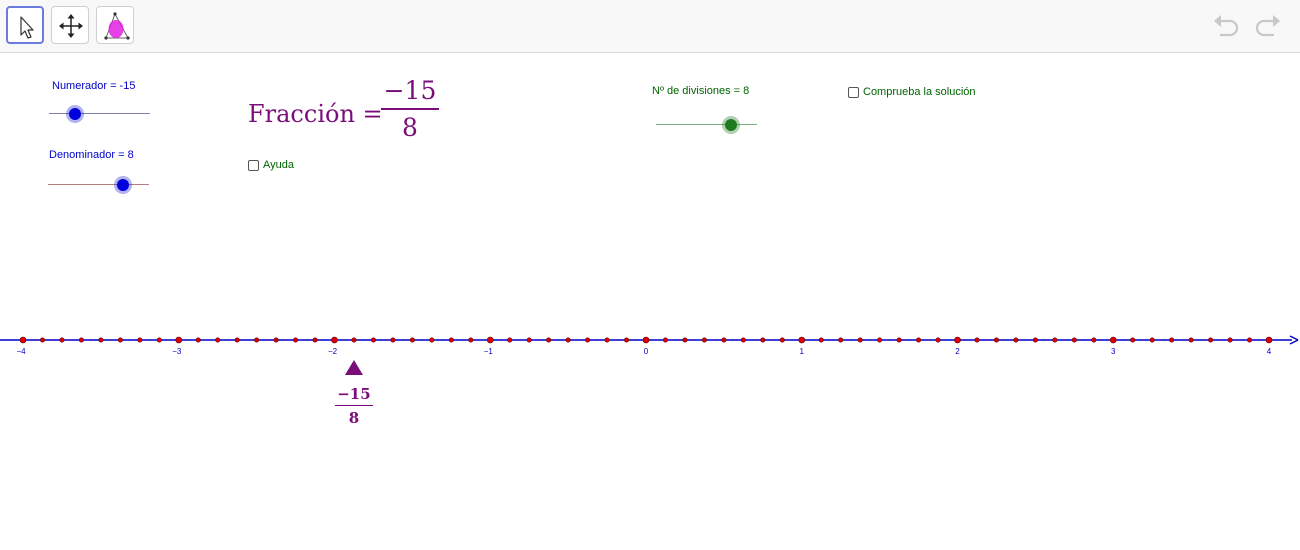 This screenshot has height=550, width=1300. What do you see at coordinates (853, 92) in the screenshot?
I see `check-solution-checkbox` at bounding box center [853, 92].